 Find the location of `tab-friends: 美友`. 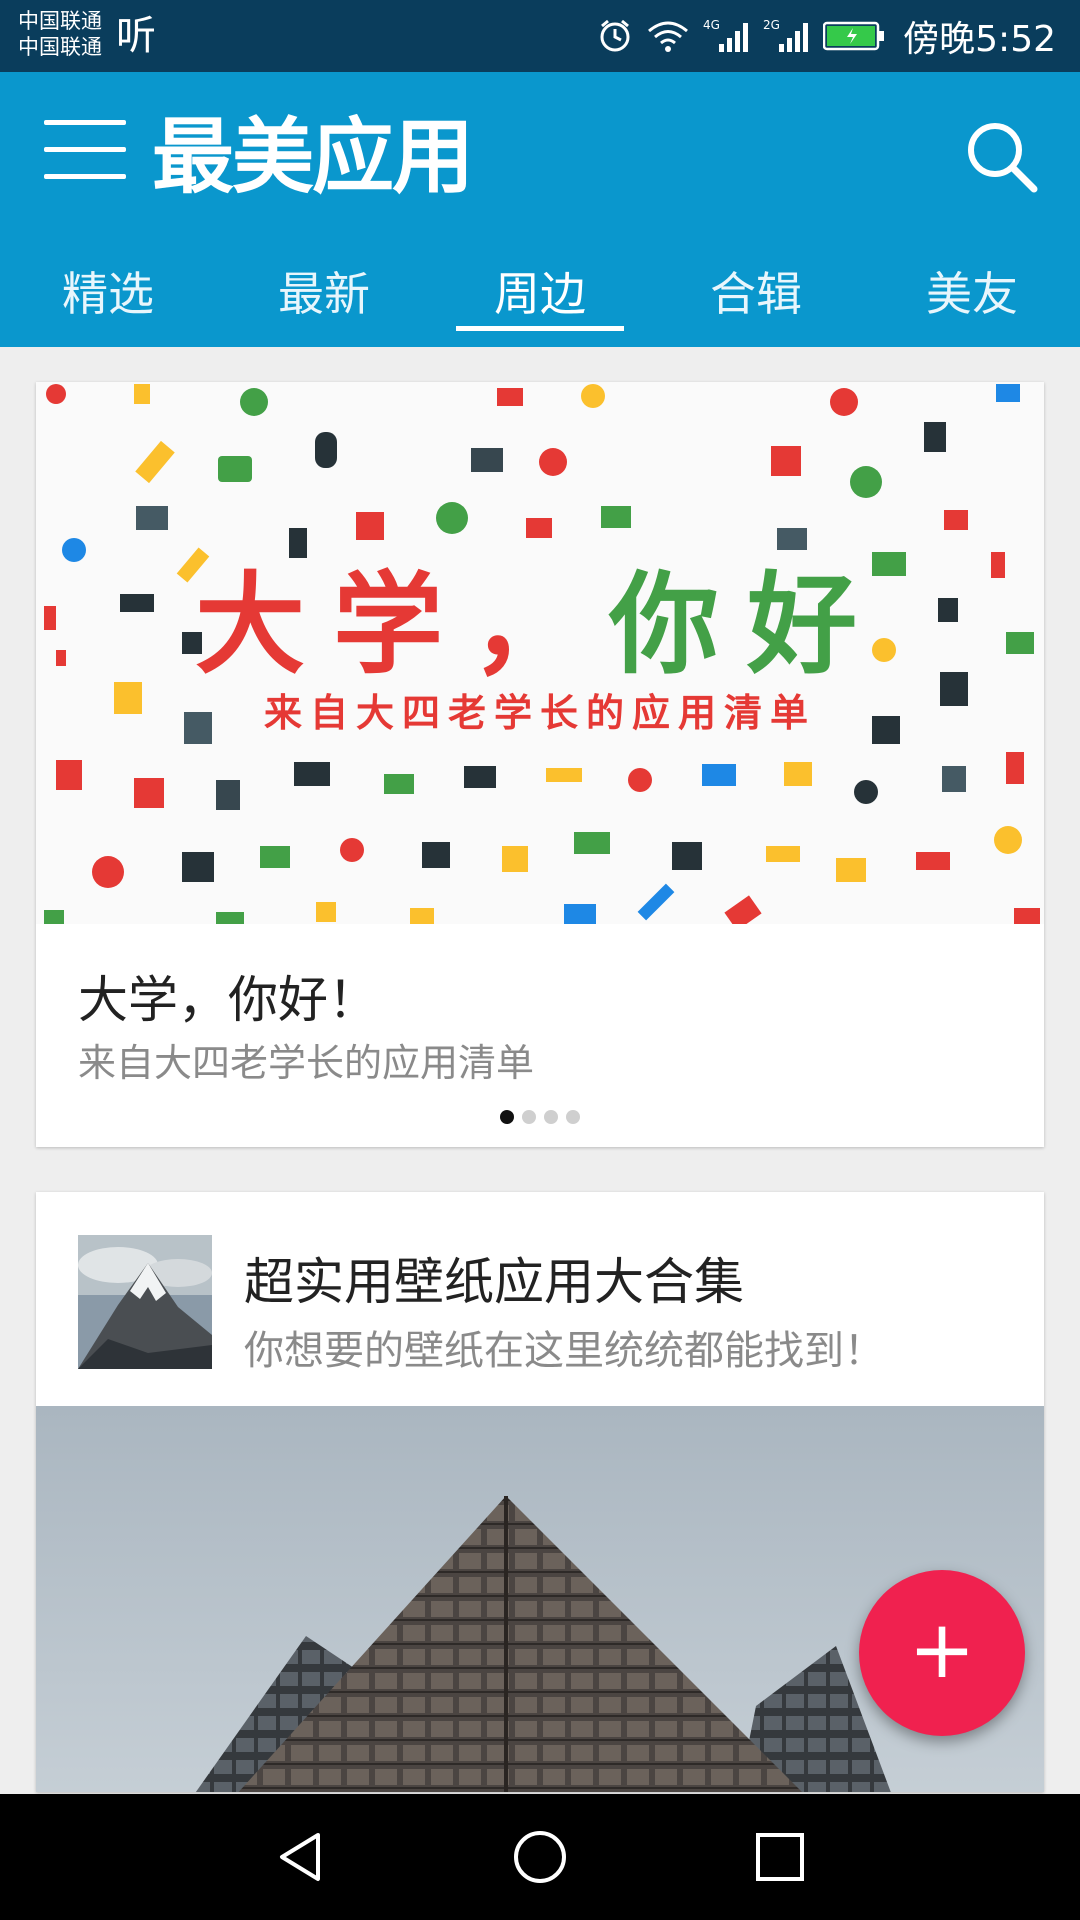

tab-friends: 美友 is located at coordinates (972, 295).